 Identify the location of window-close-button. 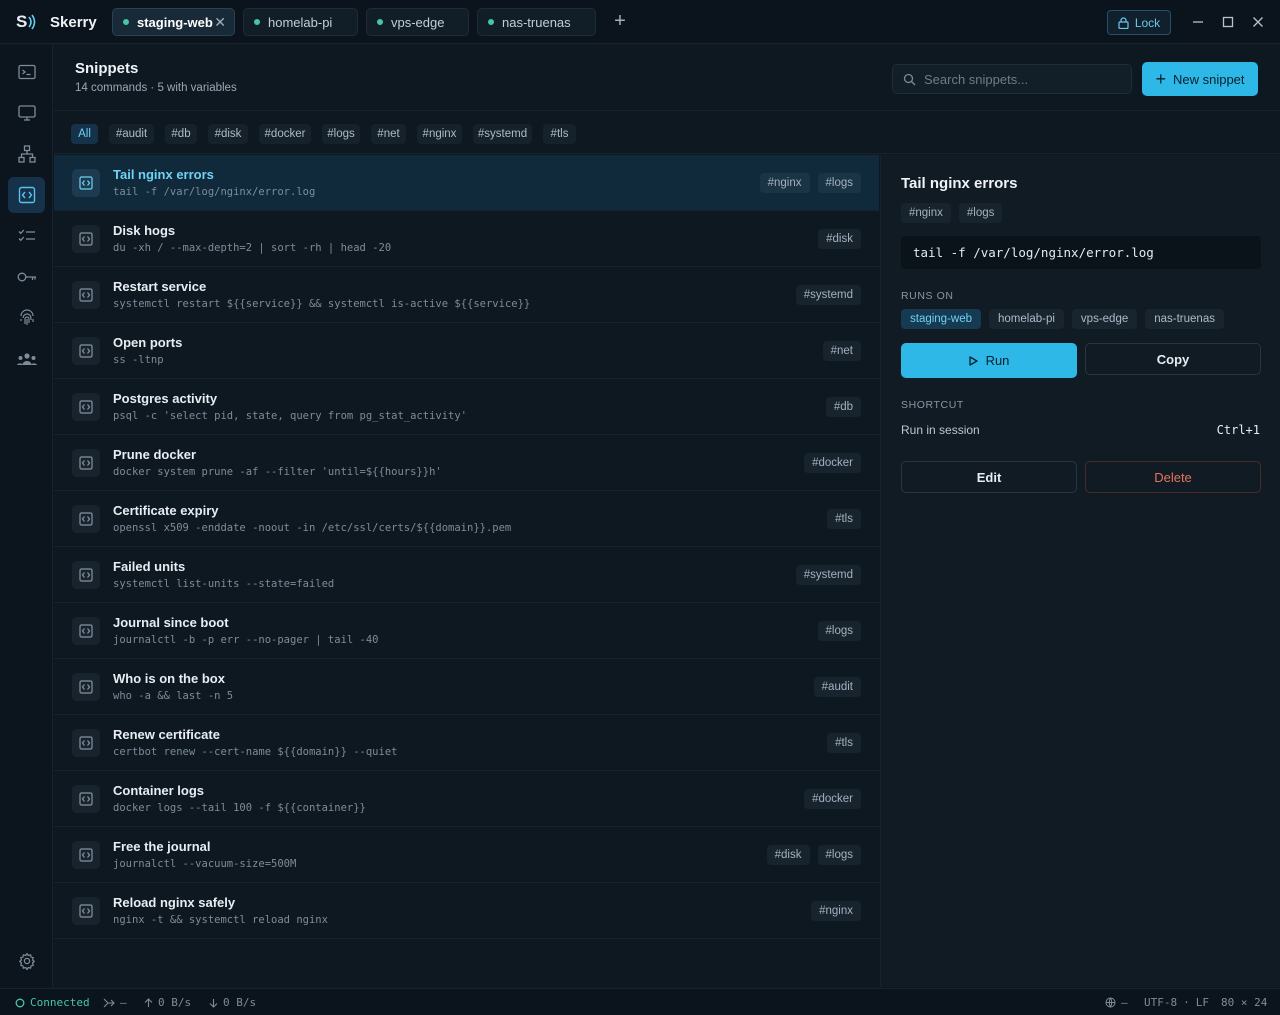
(1258, 22).